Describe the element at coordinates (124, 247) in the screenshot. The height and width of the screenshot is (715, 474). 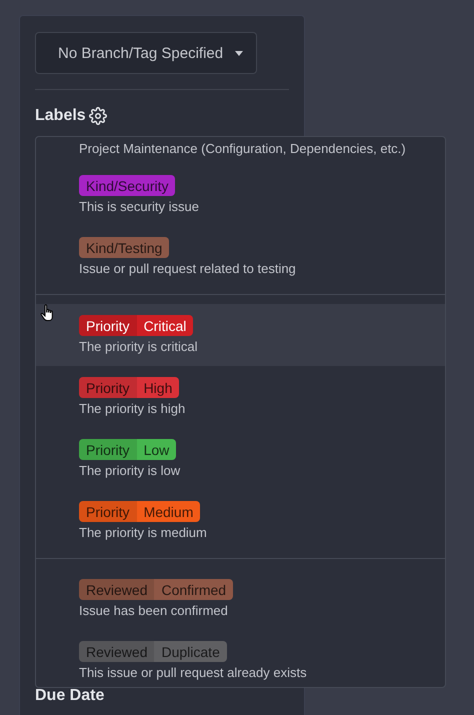
I see `label-tag: Kind/Testing` at that location.